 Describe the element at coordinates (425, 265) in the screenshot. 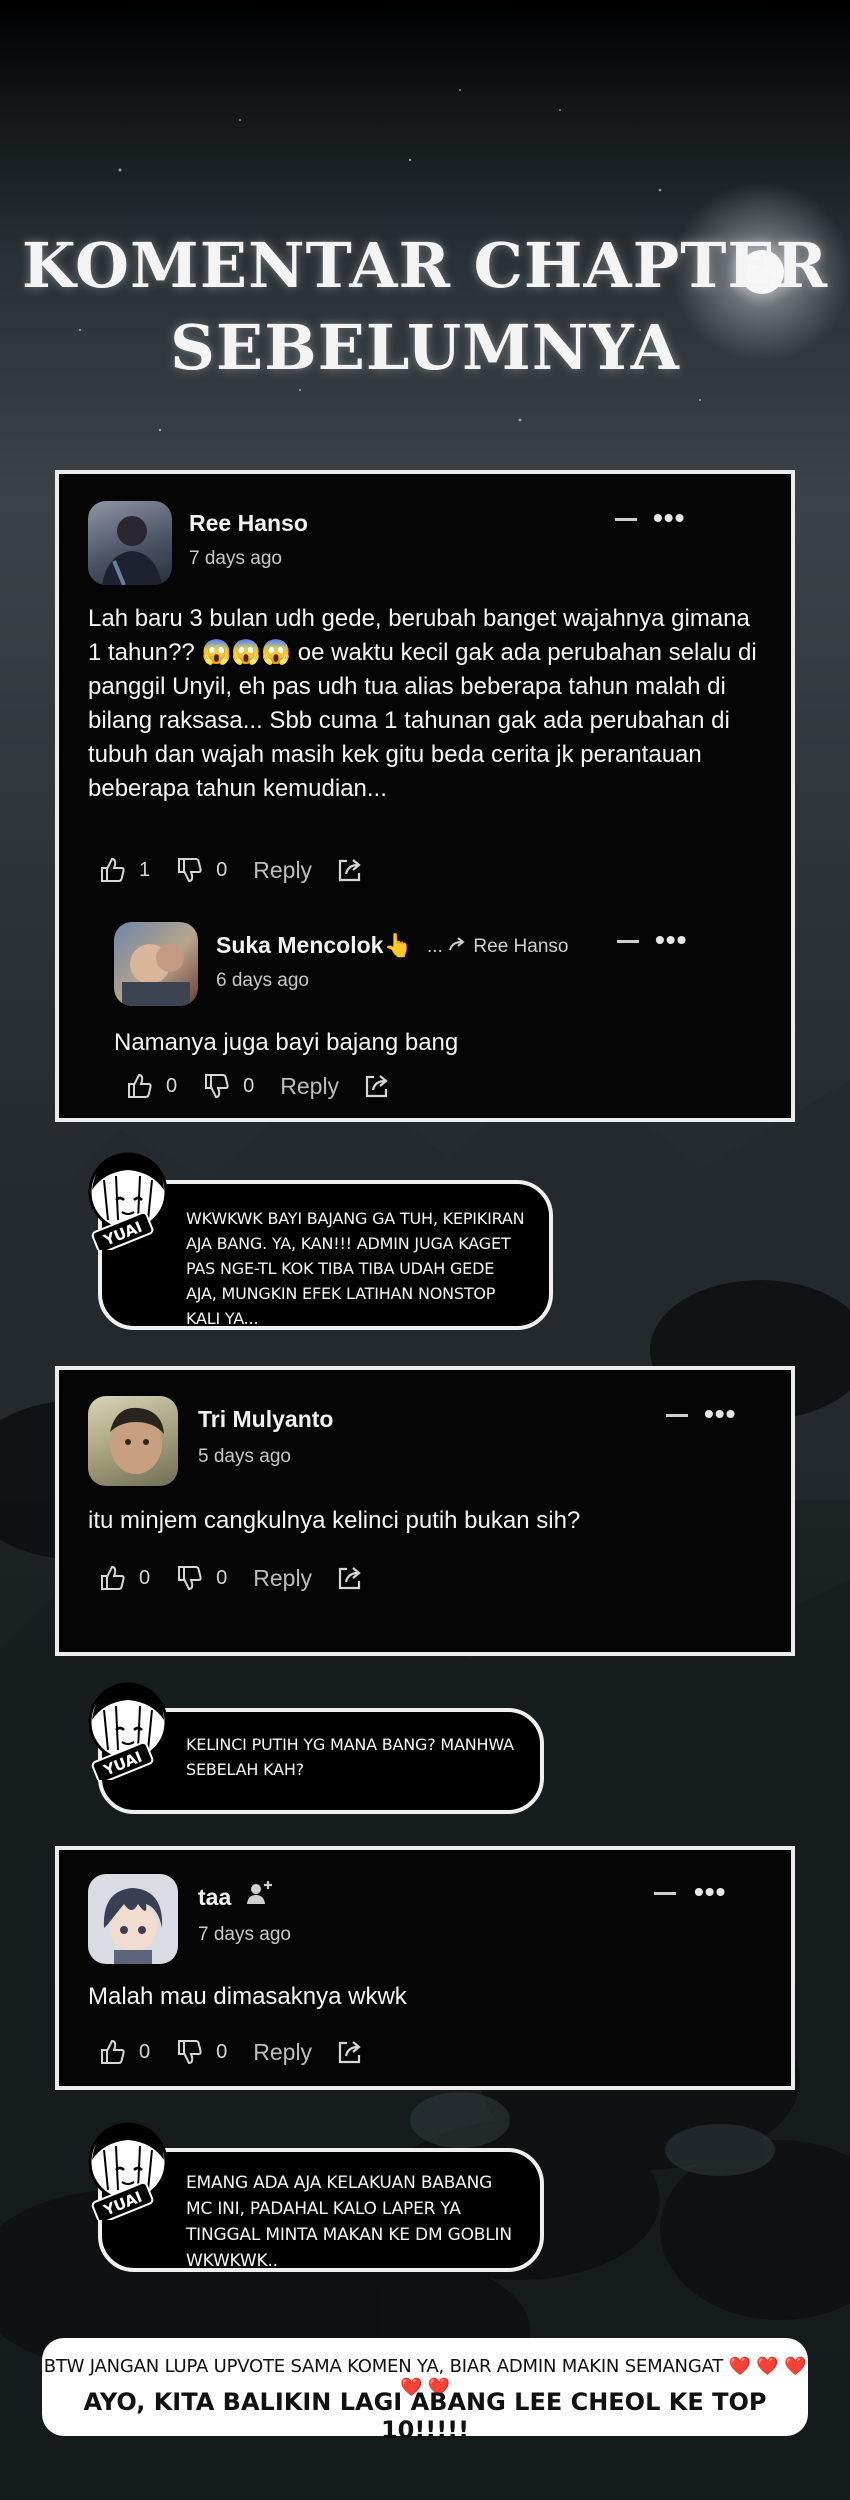

I see `page-title-line-1: KOMENTAR CHAPTER` at that location.